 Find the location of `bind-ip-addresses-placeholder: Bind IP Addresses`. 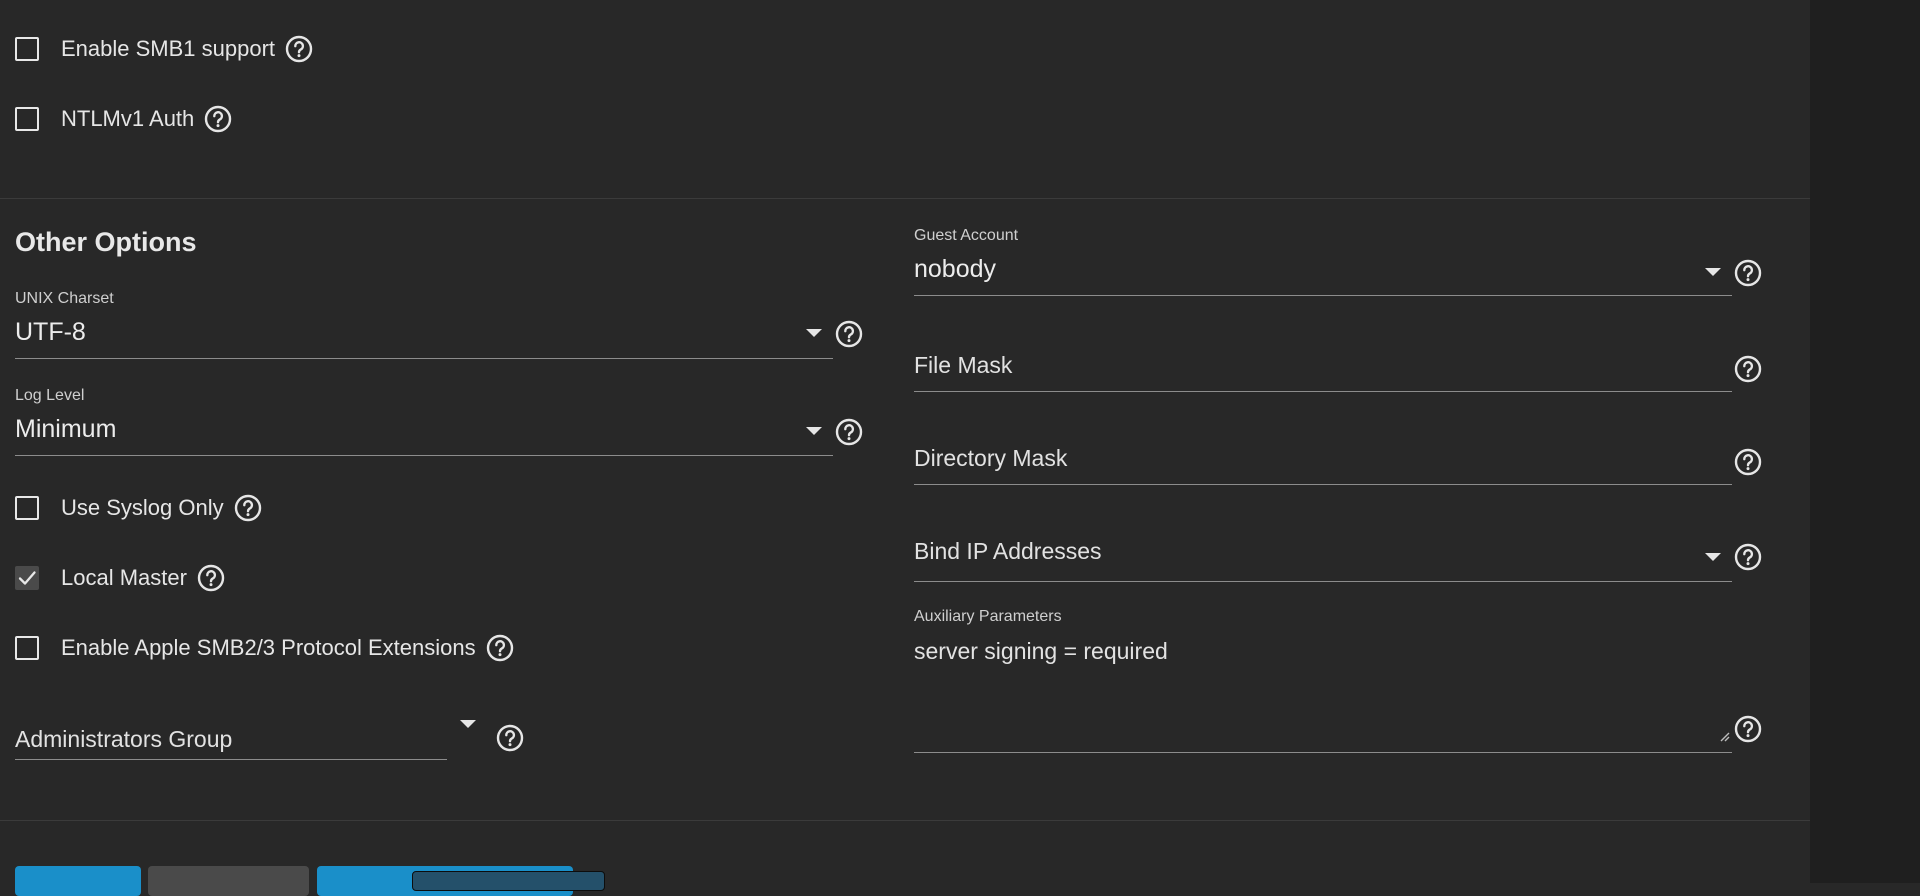

bind-ip-addresses-placeholder: Bind IP Addresses is located at coordinates (1008, 551).